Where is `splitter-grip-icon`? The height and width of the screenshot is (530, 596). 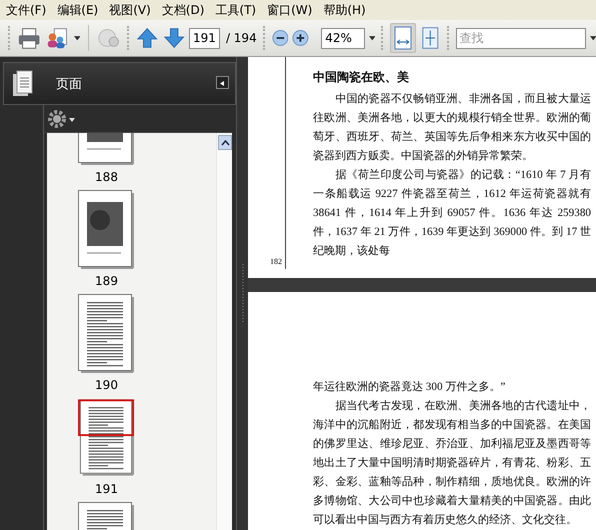
splitter-grip-icon is located at coordinates (242, 294).